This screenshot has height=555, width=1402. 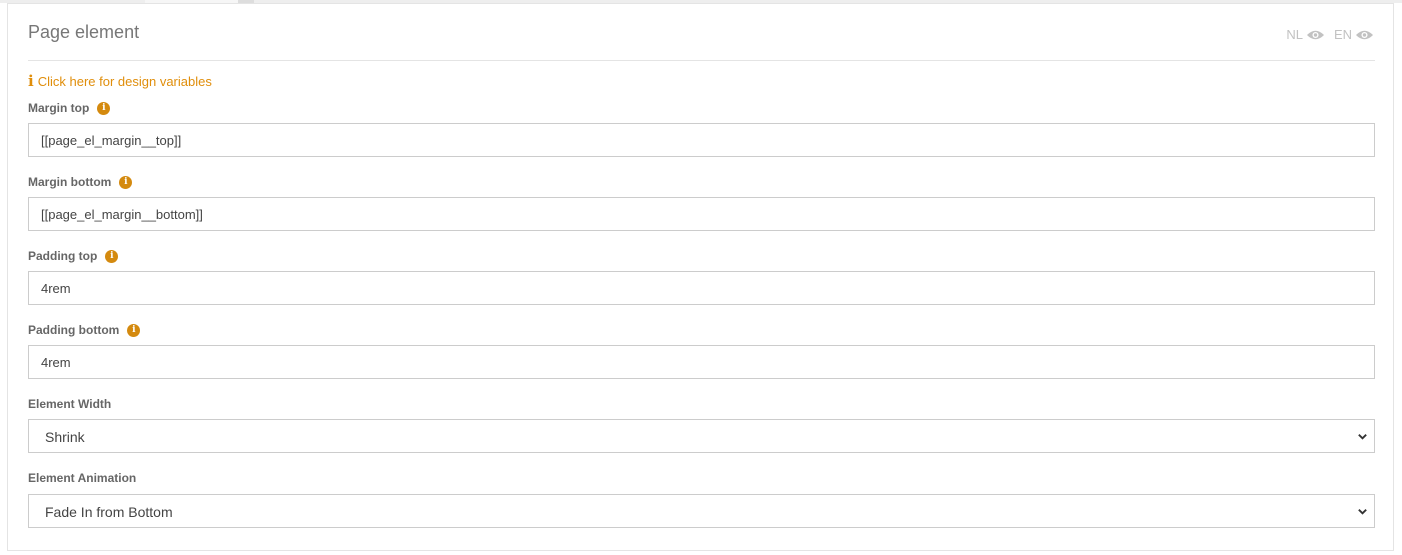 I want to click on margin-top-input, so click(x=701, y=140).